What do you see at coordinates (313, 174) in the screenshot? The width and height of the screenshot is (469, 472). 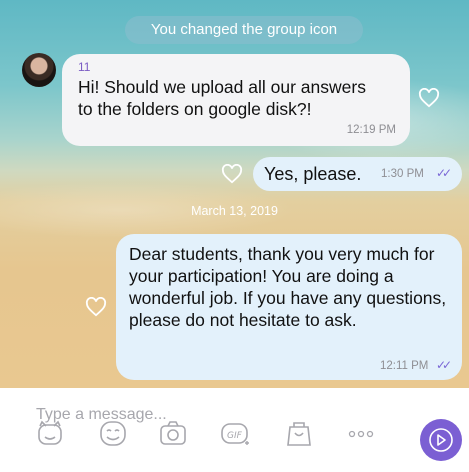 I see `message-text: Yes, please.` at bounding box center [313, 174].